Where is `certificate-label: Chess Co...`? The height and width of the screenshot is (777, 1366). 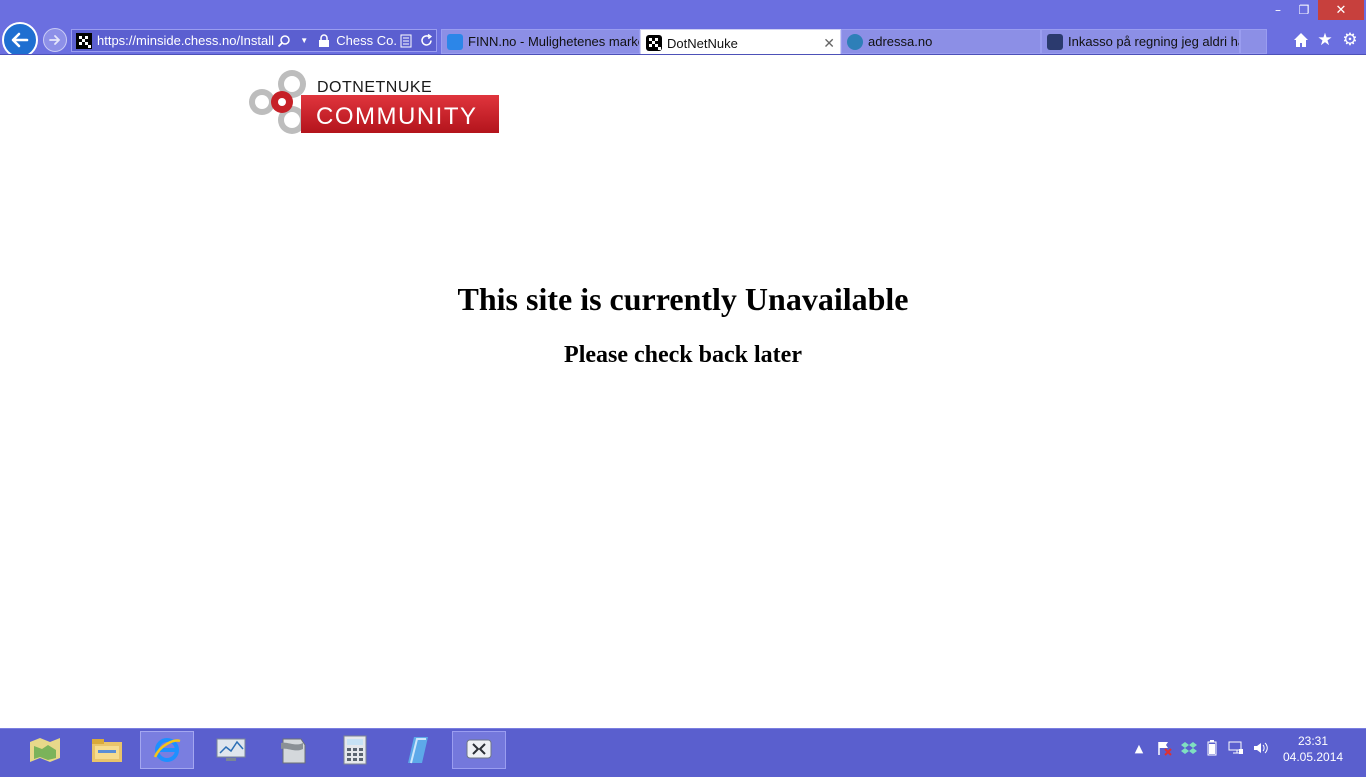 certificate-label: Chess Co... is located at coordinates (366, 40).